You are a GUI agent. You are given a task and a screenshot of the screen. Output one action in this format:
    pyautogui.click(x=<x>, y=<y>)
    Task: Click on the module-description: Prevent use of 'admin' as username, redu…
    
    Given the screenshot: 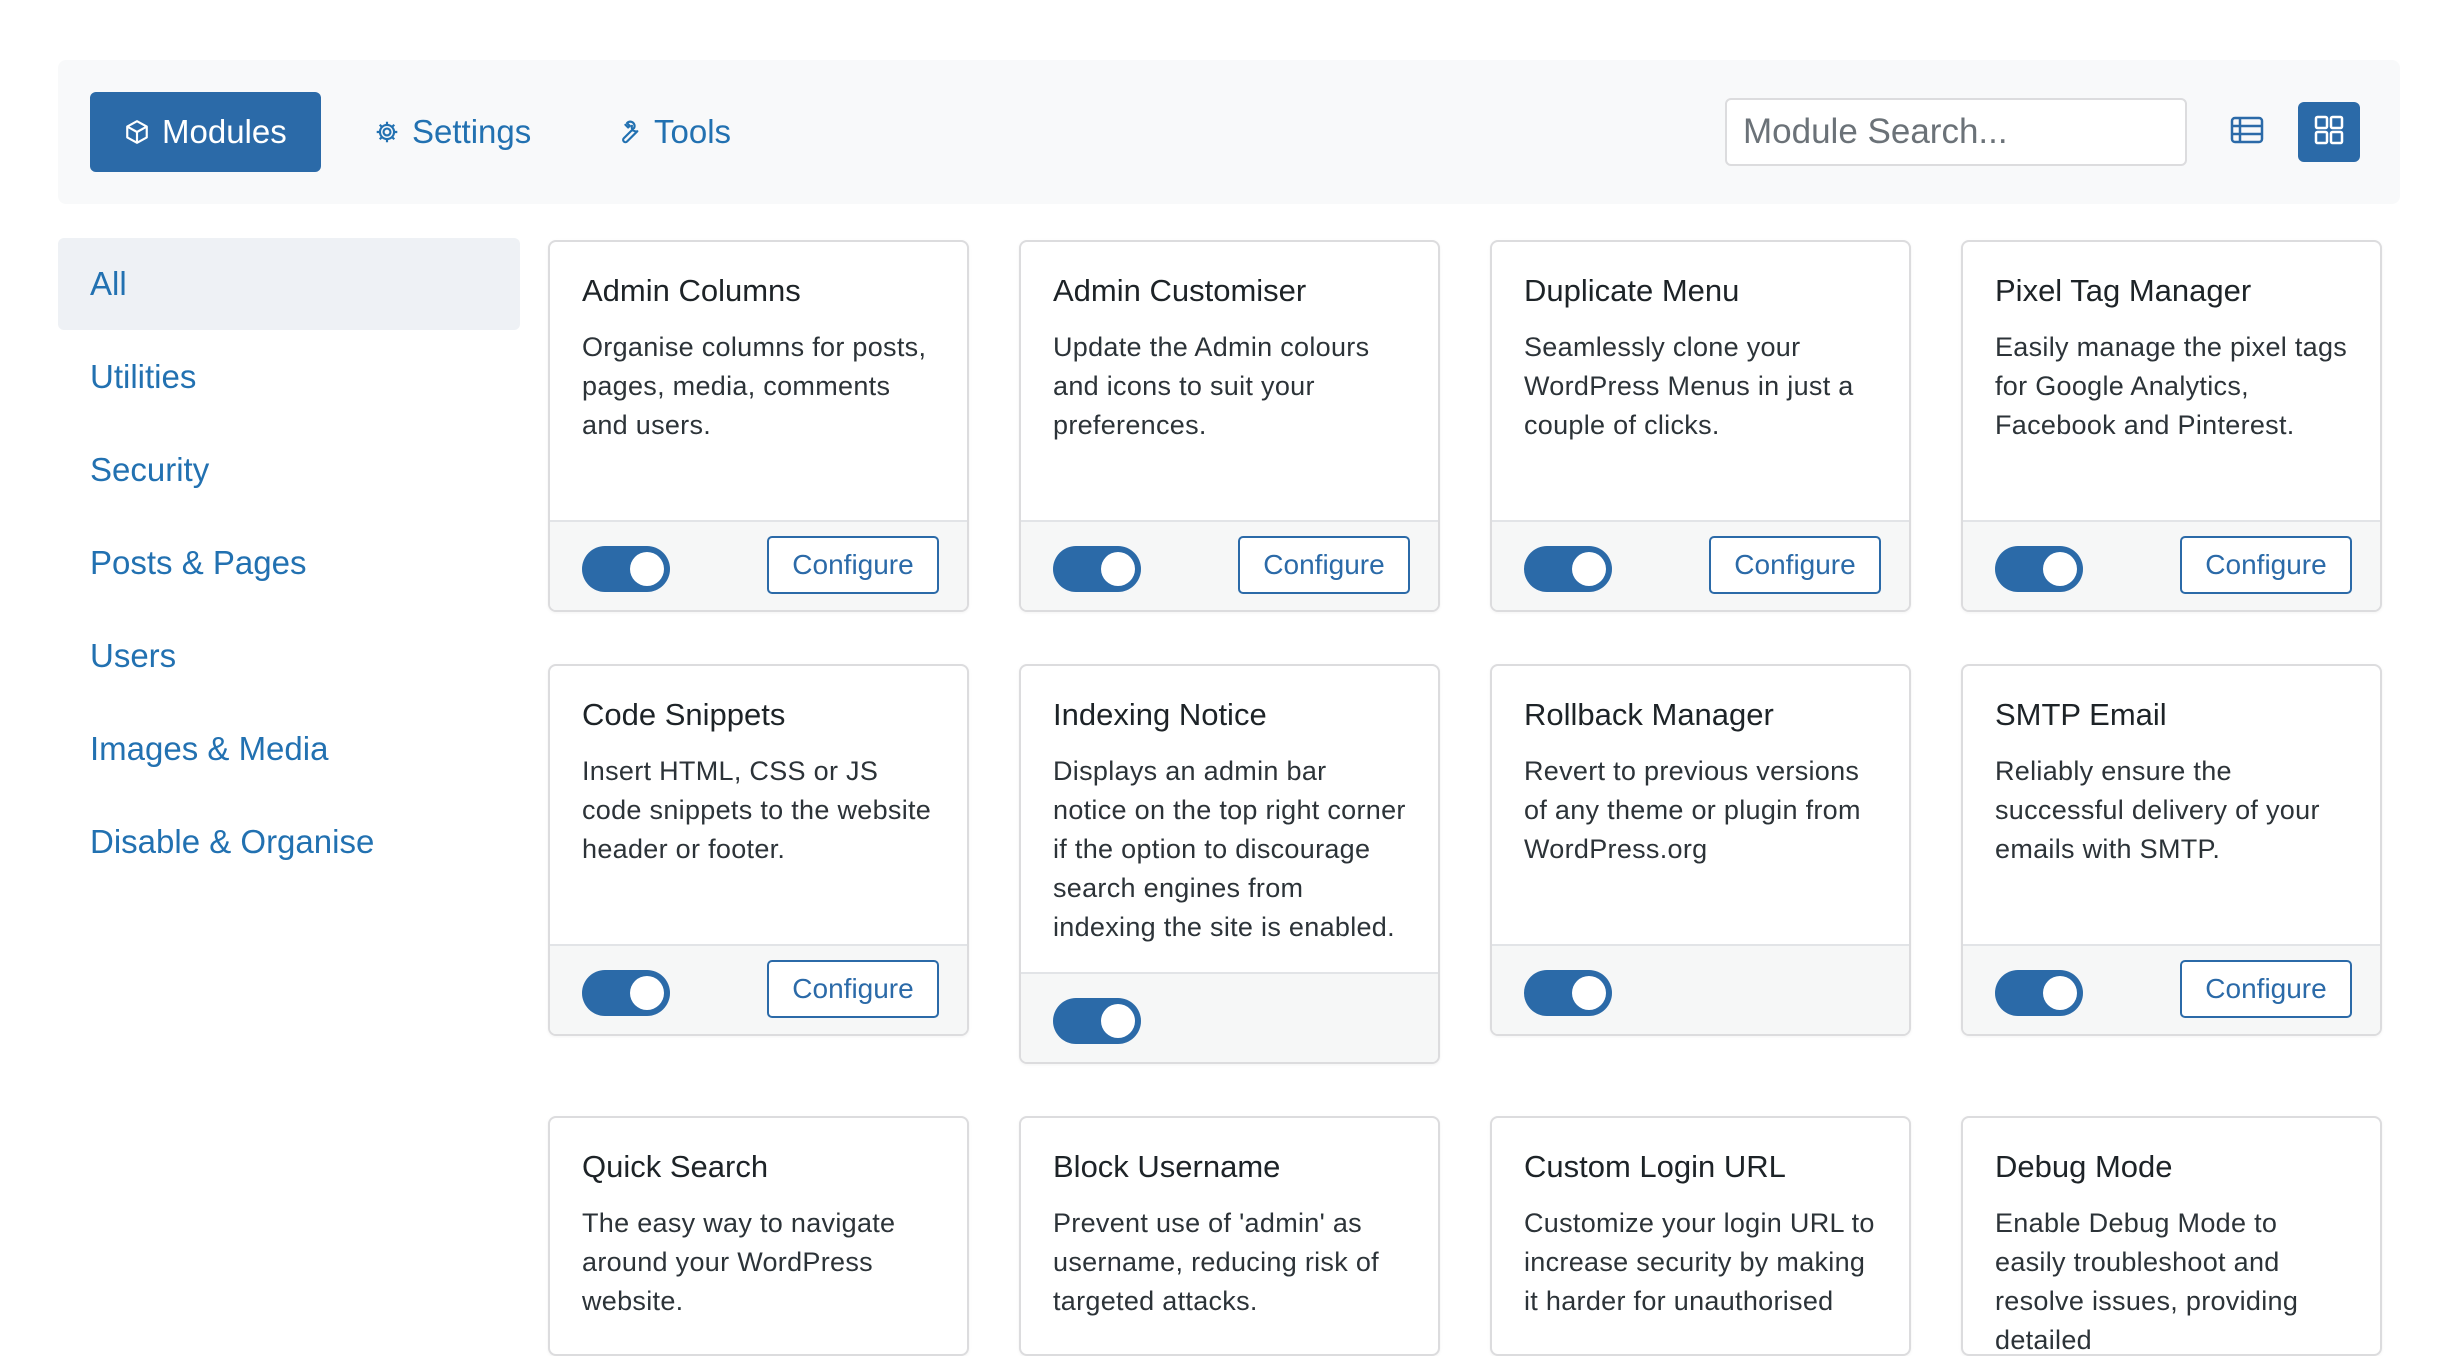 What is the action you would take?
    pyautogui.click(x=1216, y=1262)
    